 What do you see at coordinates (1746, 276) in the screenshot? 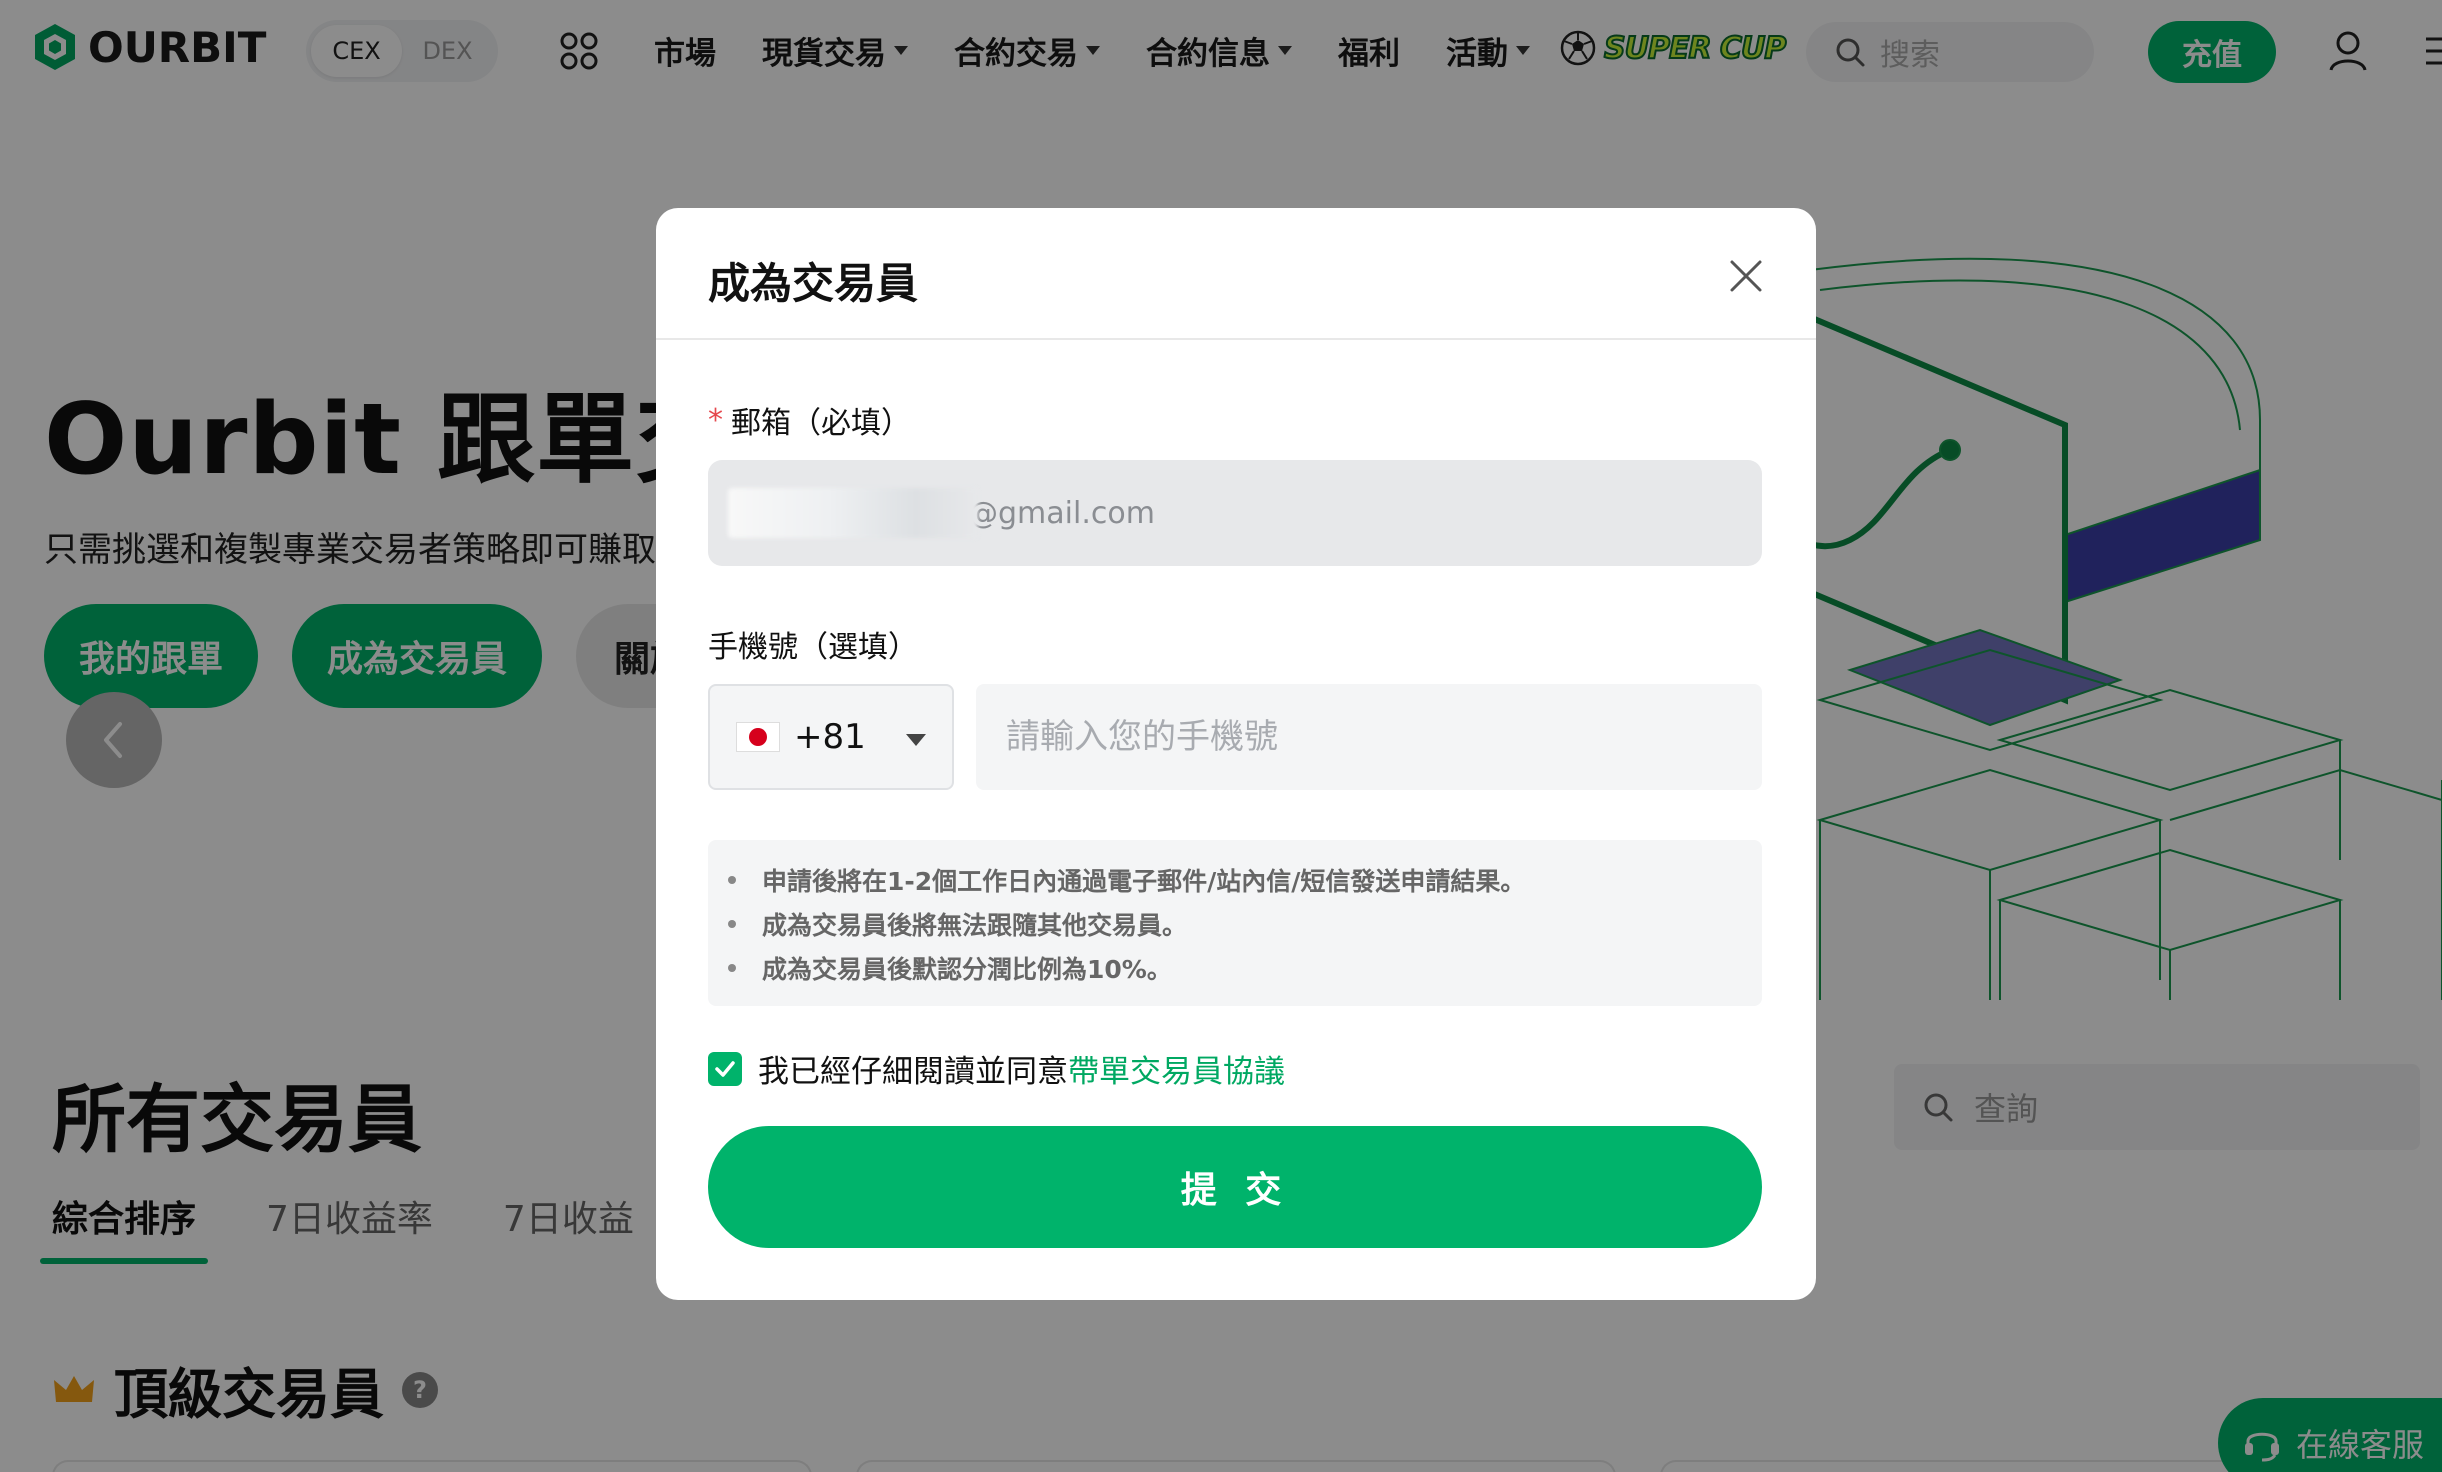
I see `close-icon` at bounding box center [1746, 276].